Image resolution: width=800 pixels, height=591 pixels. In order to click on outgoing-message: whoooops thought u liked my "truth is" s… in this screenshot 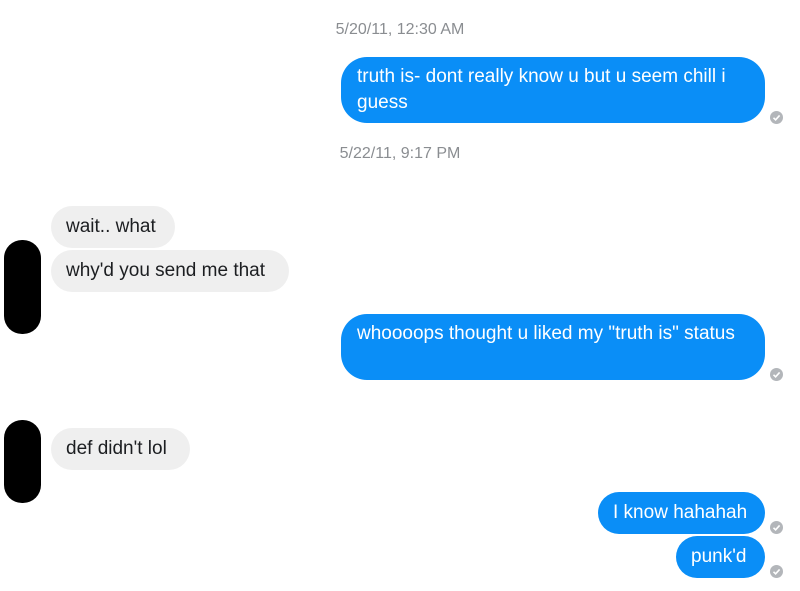, I will do `click(553, 347)`.